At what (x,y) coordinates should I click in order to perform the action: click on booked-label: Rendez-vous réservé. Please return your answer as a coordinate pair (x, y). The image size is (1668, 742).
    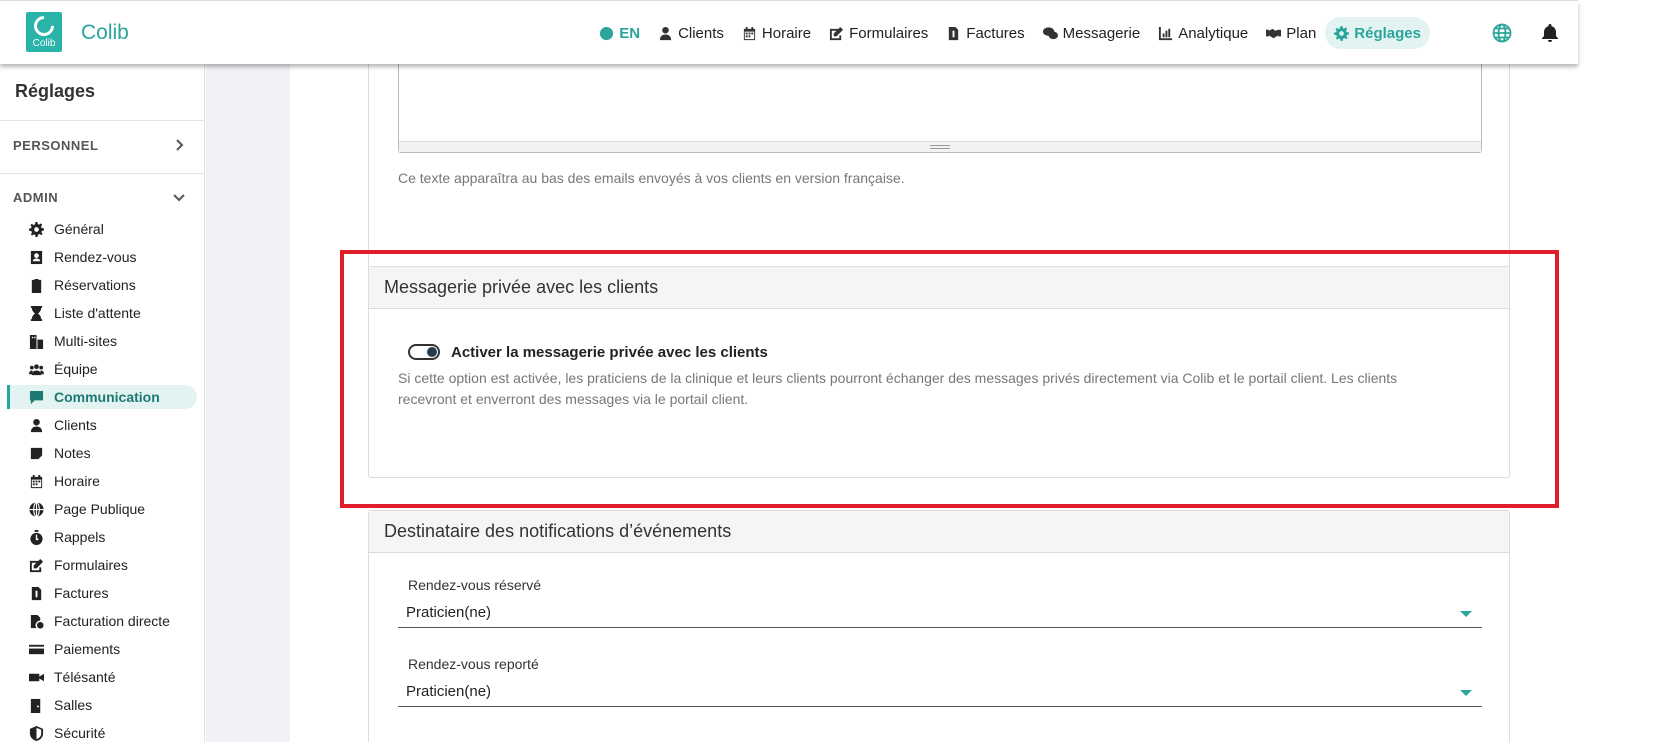
    Looking at the image, I should click on (475, 585).